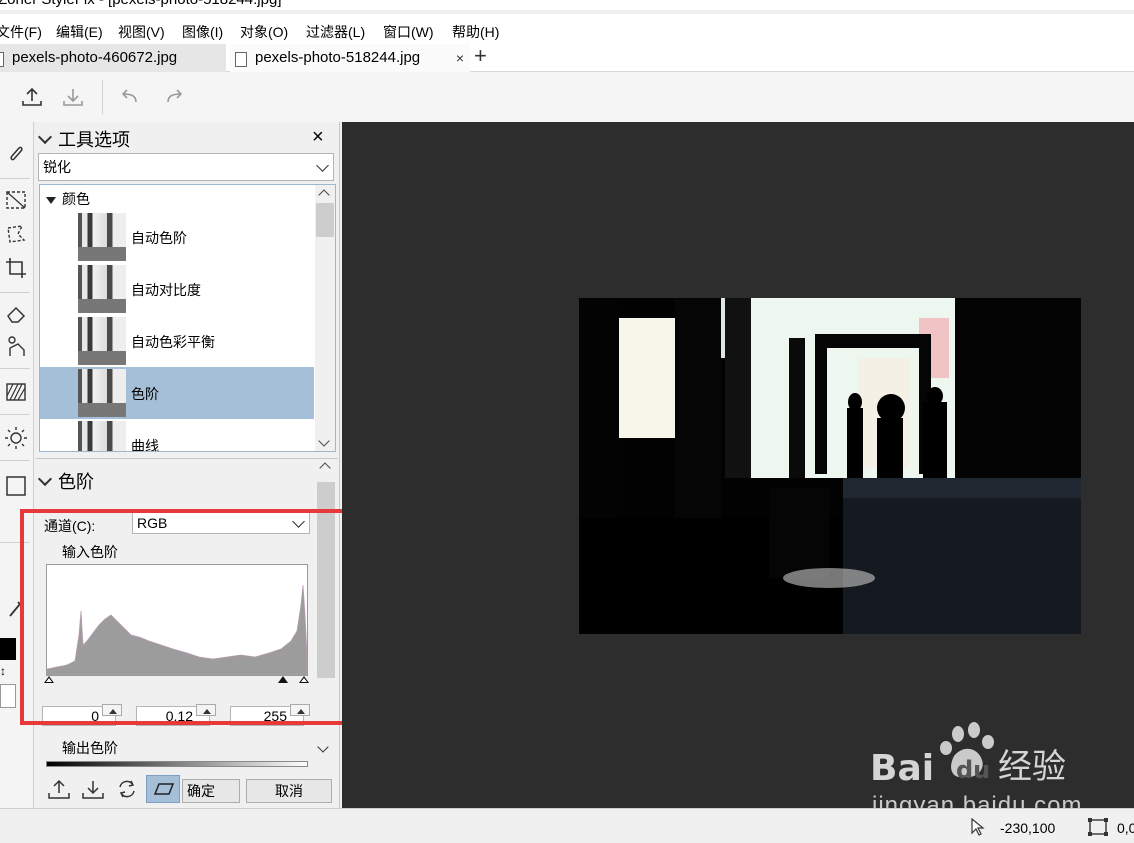 The height and width of the screenshot is (843, 1134). What do you see at coordinates (264, 32) in the screenshot?
I see `menu-object: 对象(O)` at bounding box center [264, 32].